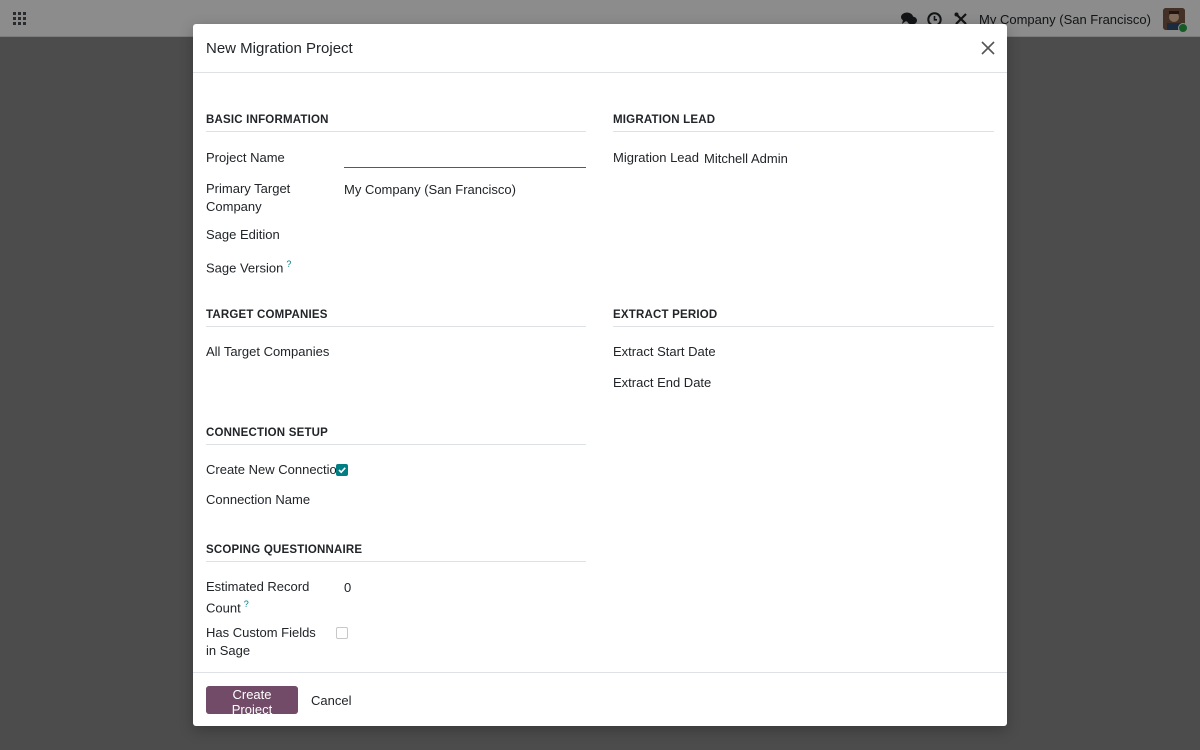 Image resolution: width=1200 pixels, height=750 pixels. What do you see at coordinates (245, 268) in the screenshot?
I see `sage-version-label-text: Sage Version` at bounding box center [245, 268].